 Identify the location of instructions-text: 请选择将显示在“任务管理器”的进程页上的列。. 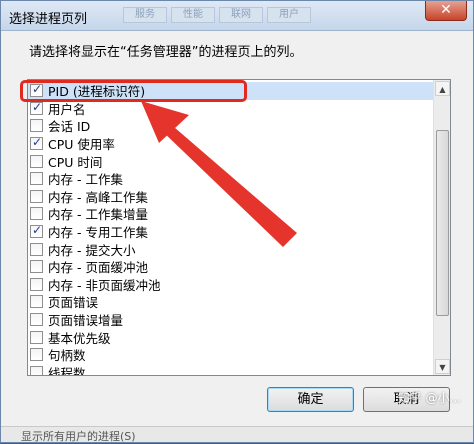
(166, 52).